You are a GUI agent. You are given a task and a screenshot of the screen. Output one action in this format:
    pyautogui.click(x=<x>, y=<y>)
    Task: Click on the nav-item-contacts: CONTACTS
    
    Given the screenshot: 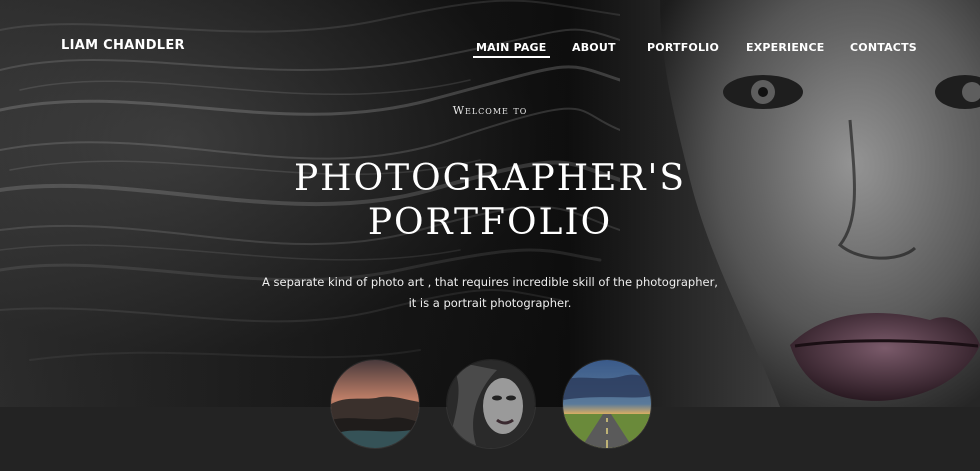 What is the action you would take?
    pyautogui.click(x=883, y=47)
    